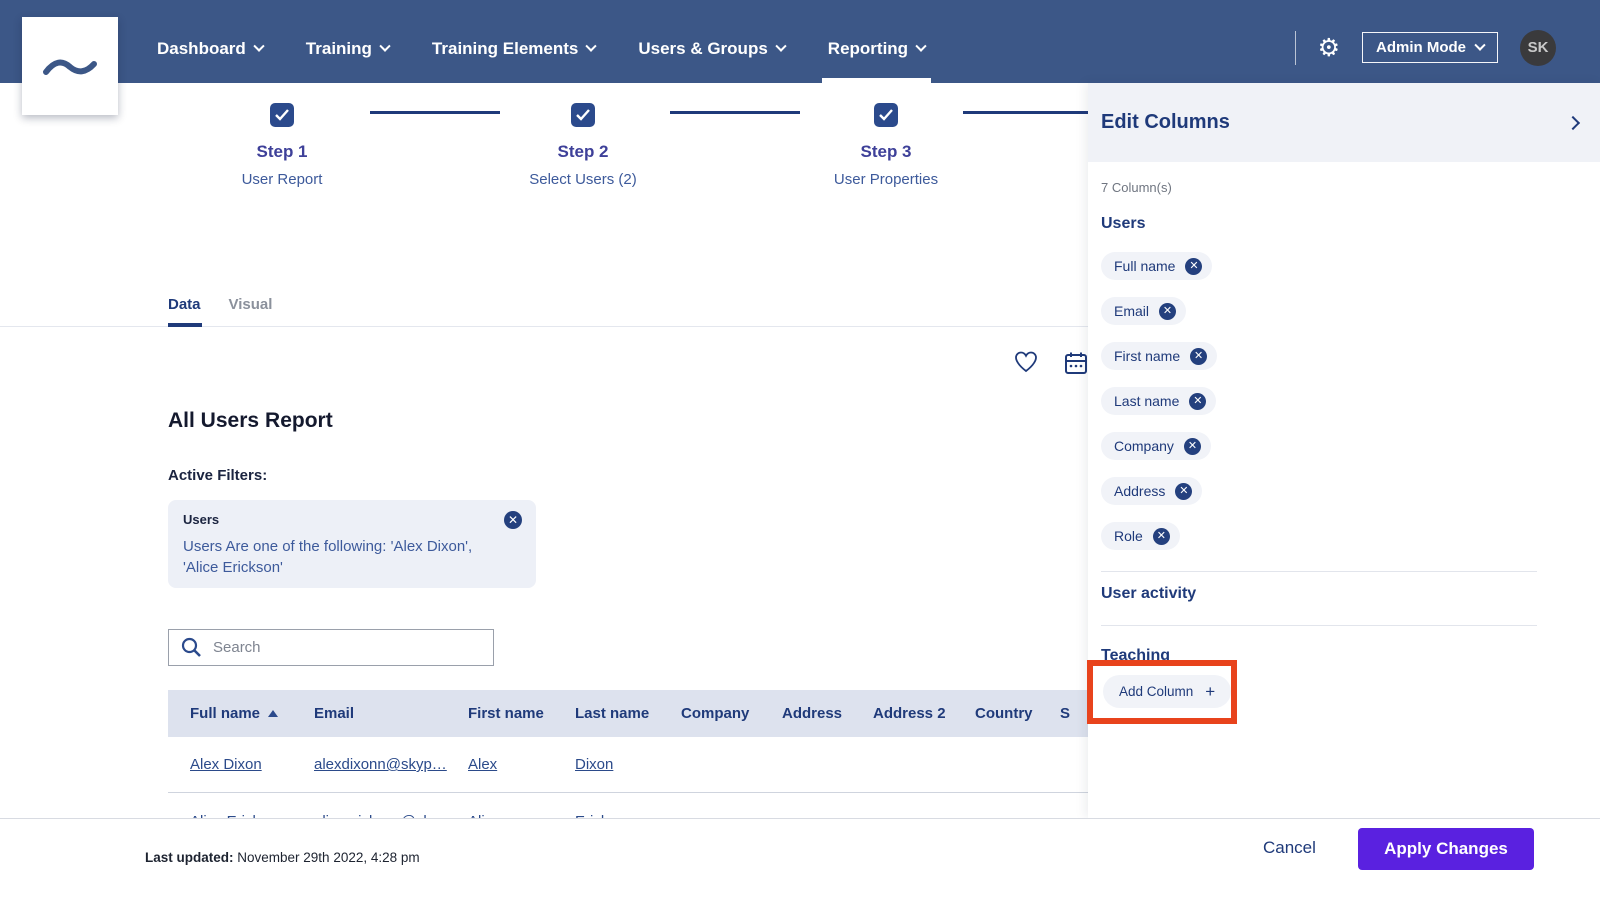 The width and height of the screenshot is (1600, 910). I want to click on step-subtitle: User Properties, so click(886, 179).